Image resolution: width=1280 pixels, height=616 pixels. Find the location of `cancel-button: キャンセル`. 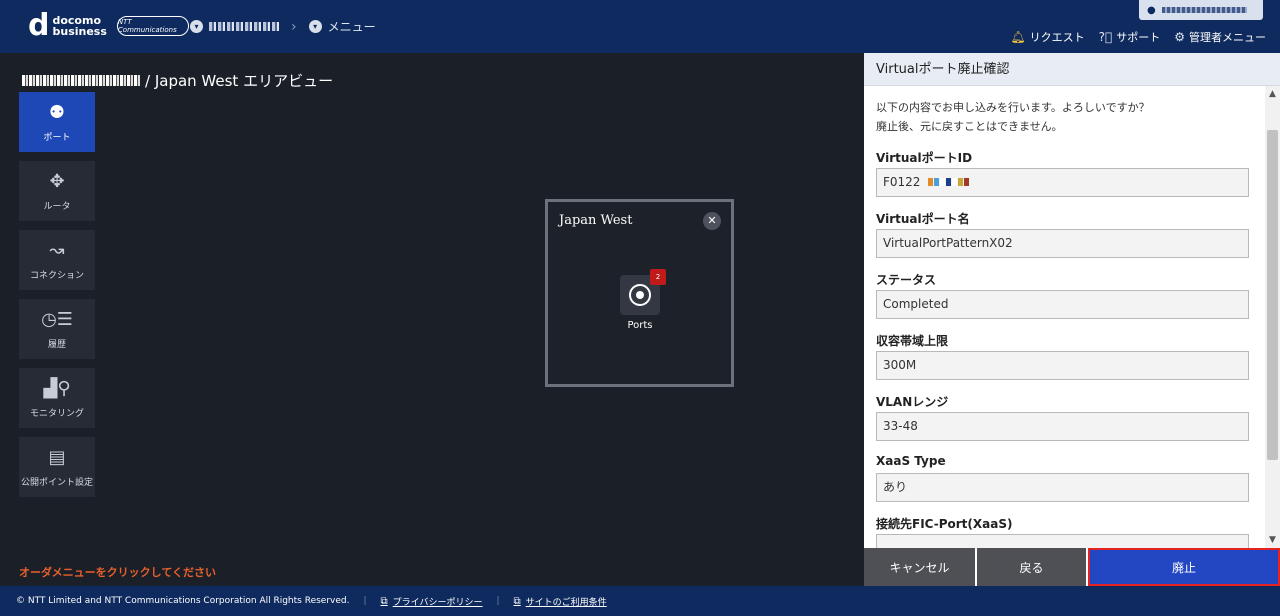

cancel-button: キャンセル is located at coordinates (919, 567).